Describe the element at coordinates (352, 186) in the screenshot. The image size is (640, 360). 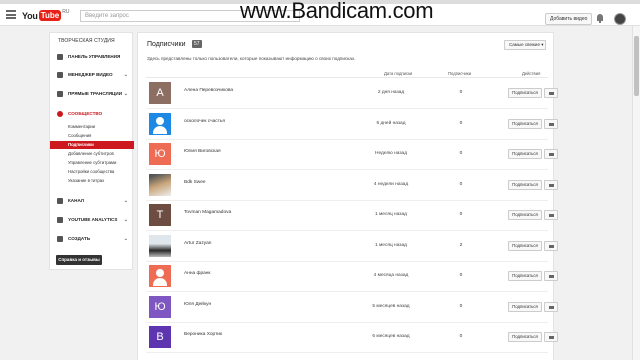
I see `table-row: Bdk Swee 4 недели назад 0 Подписаться` at that location.